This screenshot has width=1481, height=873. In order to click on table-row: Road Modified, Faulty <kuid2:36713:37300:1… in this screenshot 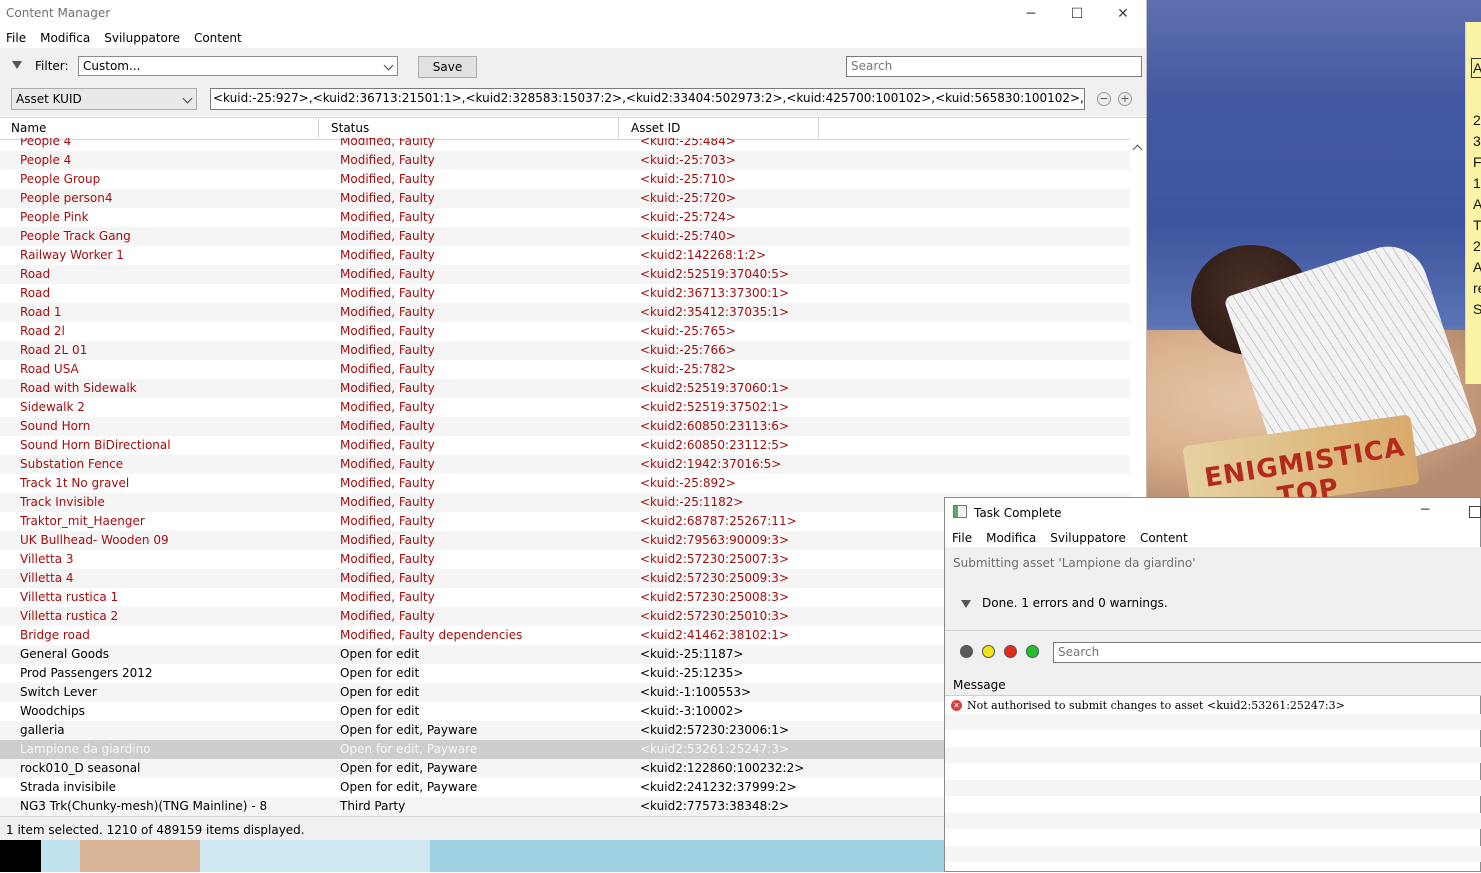, I will do `click(565, 293)`.